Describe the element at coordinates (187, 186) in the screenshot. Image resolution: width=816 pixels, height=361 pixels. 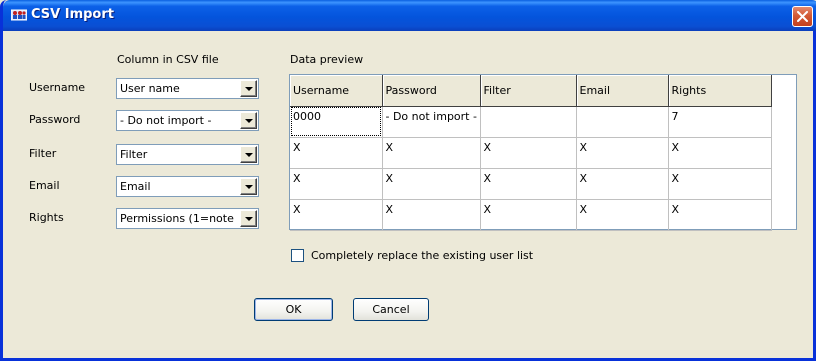
I see `email-combo: Email` at that location.